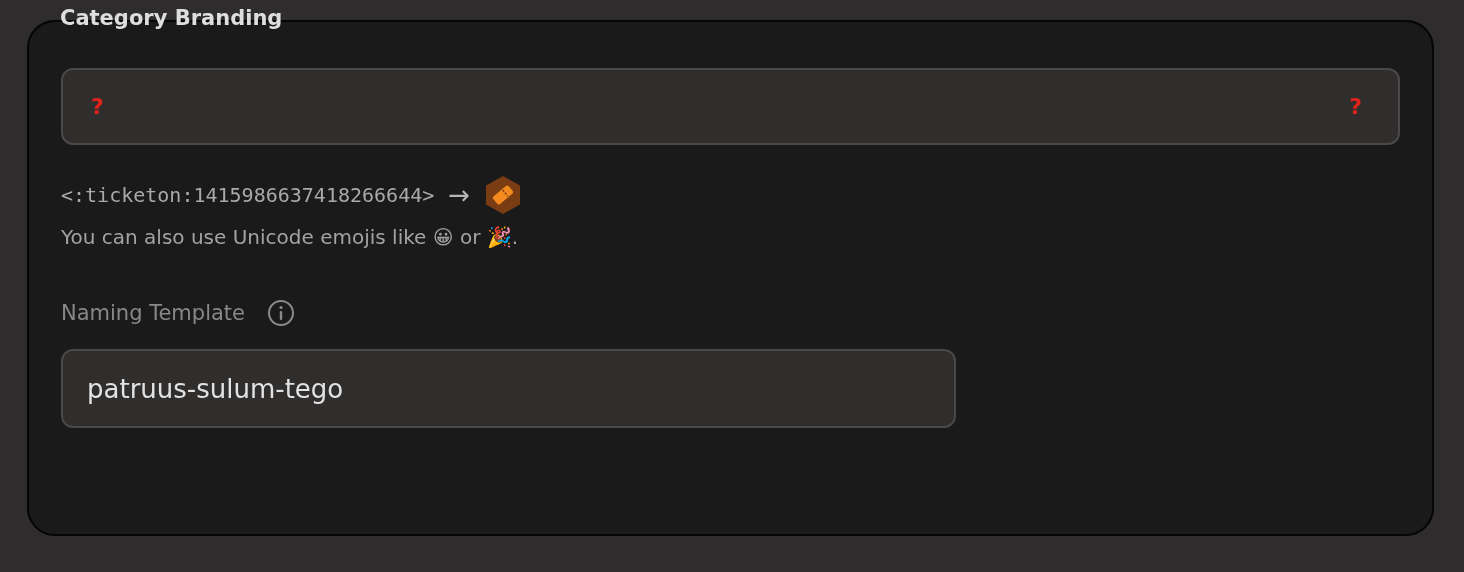 The image size is (1464, 572). Describe the element at coordinates (503, 195) in the screenshot. I see `ticket-icon` at that location.